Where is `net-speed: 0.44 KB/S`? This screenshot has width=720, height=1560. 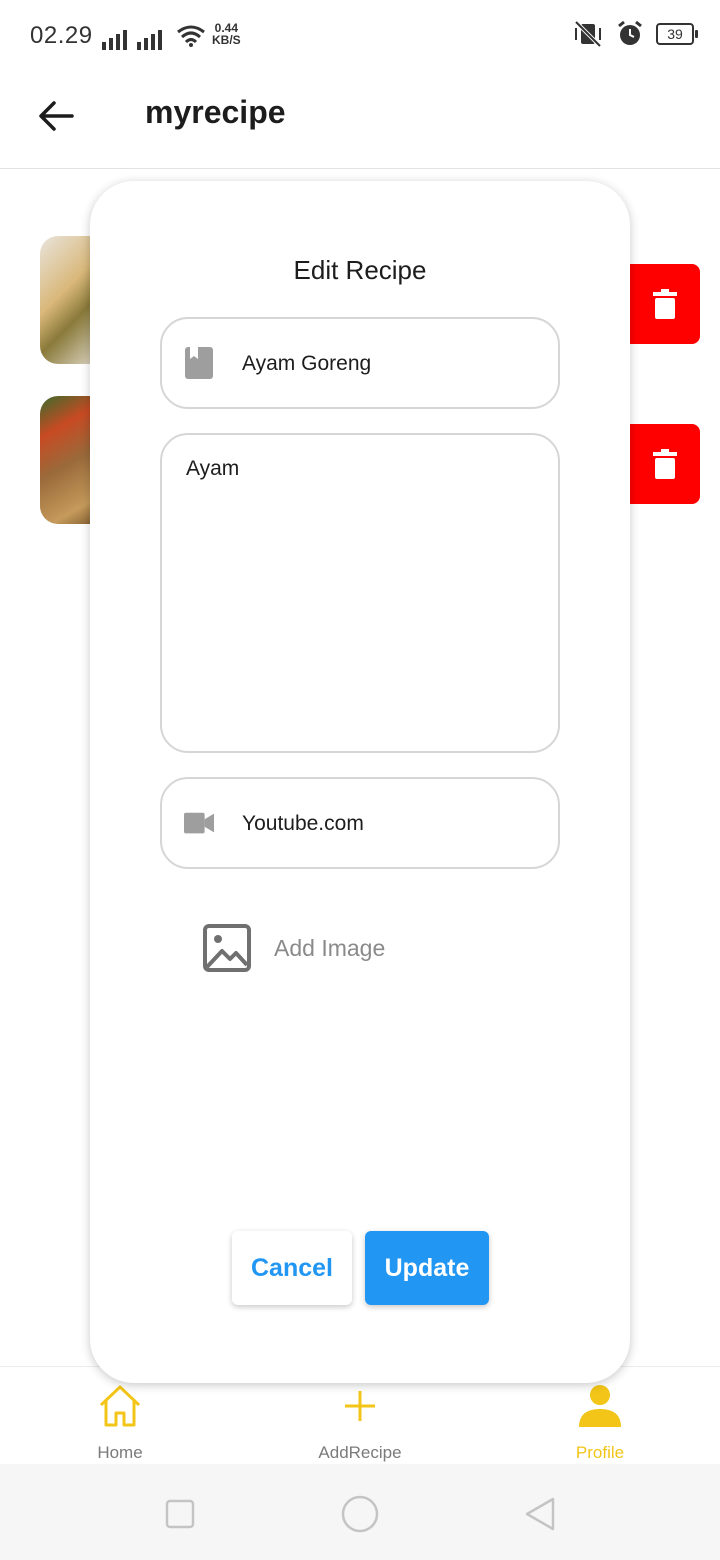
net-speed: 0.44 KB/S is located at coordinates (226, 34).